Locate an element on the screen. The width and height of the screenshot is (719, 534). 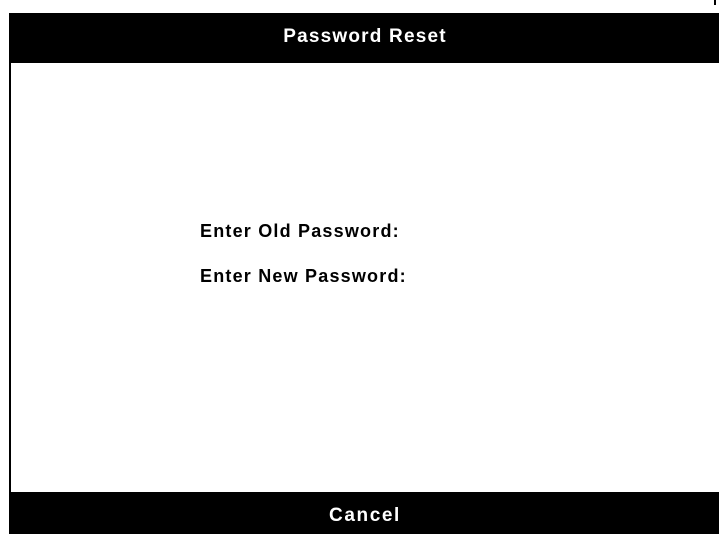
title-divider is located at coordinates (365, 62).